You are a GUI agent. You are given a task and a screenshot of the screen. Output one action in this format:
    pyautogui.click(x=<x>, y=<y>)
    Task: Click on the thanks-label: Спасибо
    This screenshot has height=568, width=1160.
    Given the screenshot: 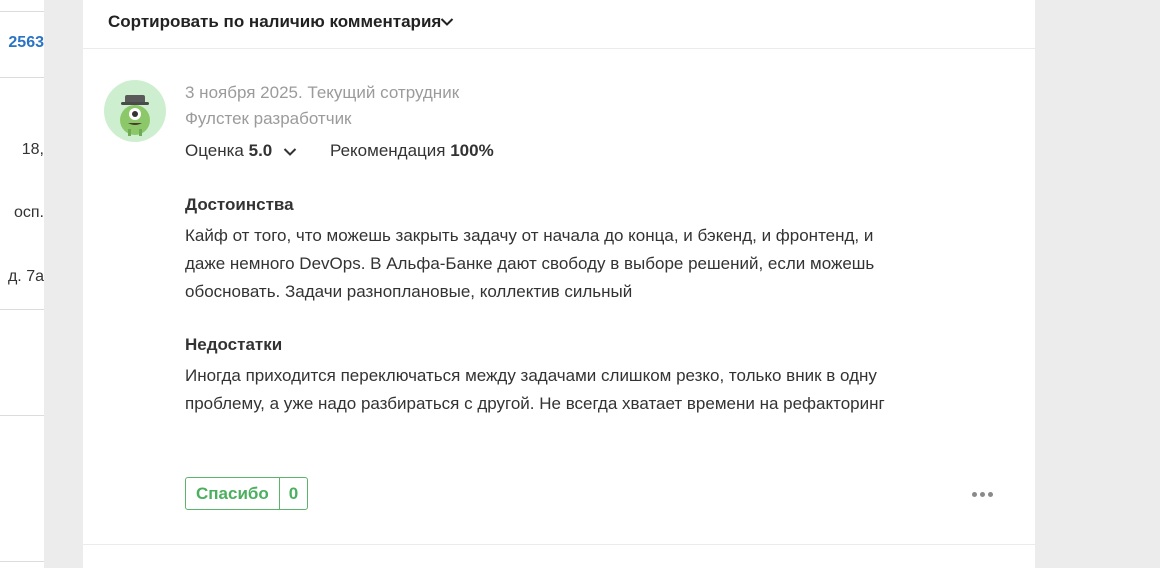 What is the action you would take?
    pyautogui.click(x=232, y=493)
    